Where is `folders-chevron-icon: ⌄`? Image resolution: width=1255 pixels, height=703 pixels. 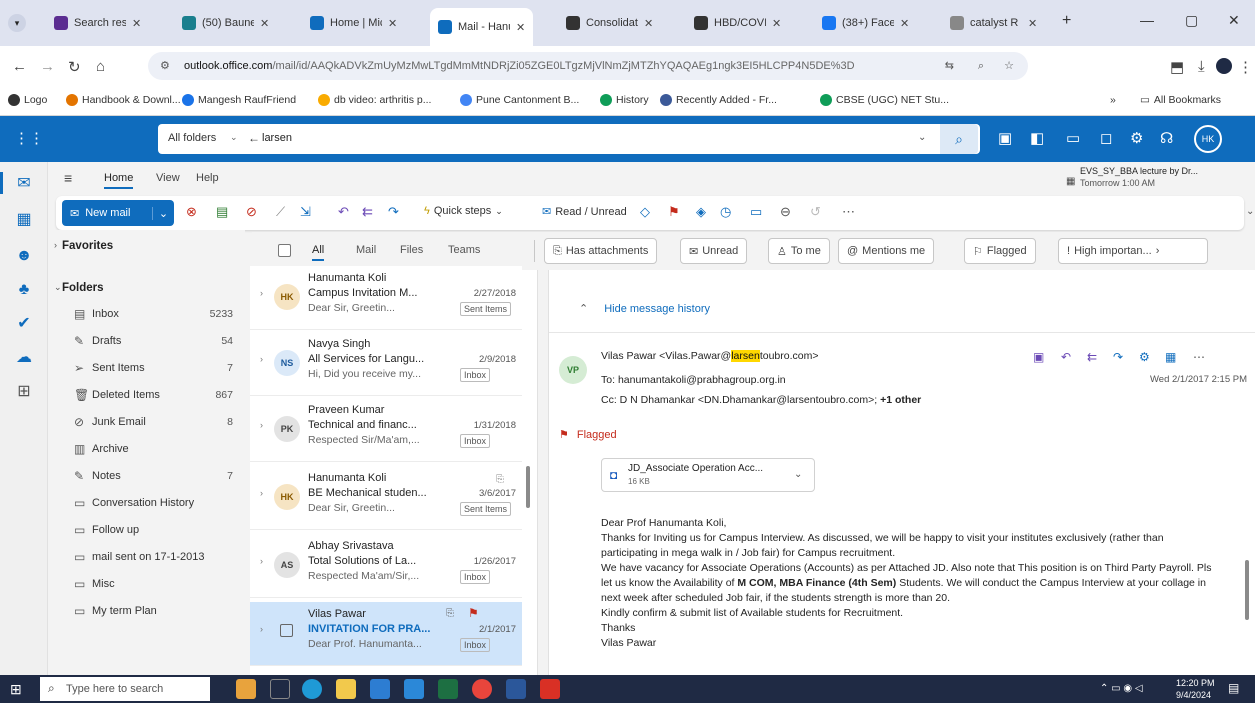
folders-chevron-icon: ⌄ is located at coordinates (58, 287).